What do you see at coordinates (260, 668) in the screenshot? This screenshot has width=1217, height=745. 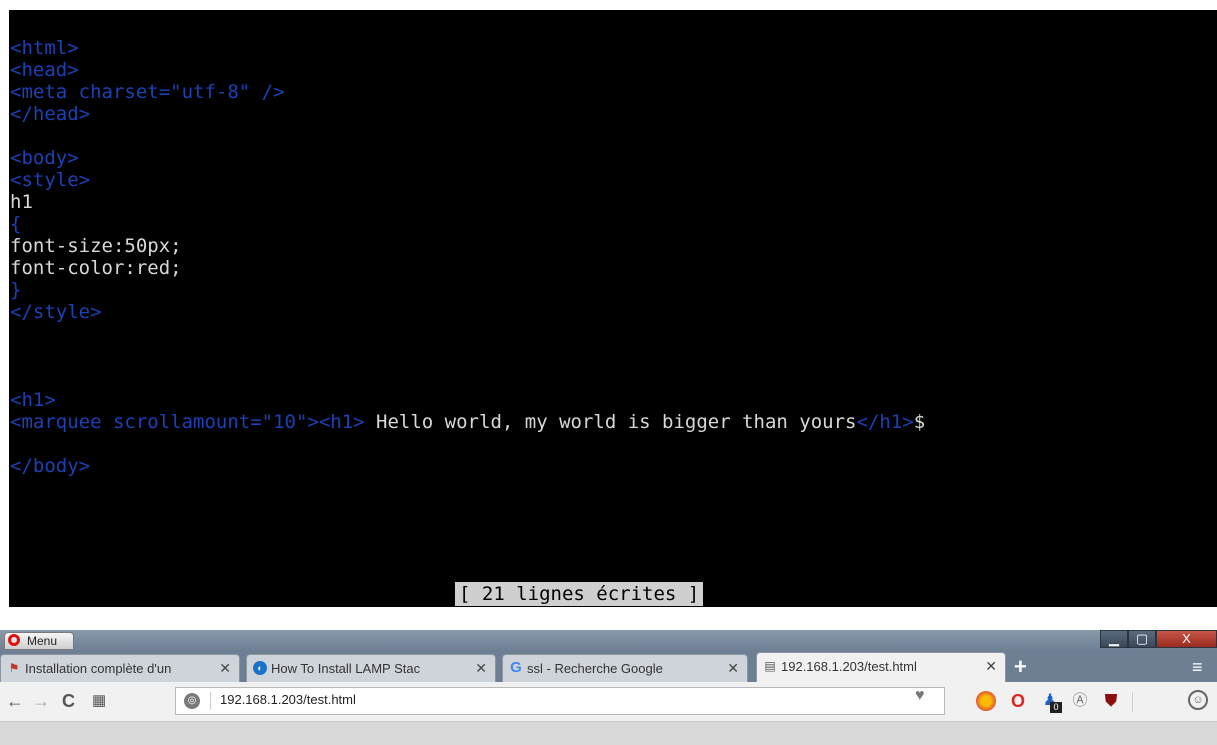 I see `digitalocean-icon: ◐` at bounding box center [260, 668].